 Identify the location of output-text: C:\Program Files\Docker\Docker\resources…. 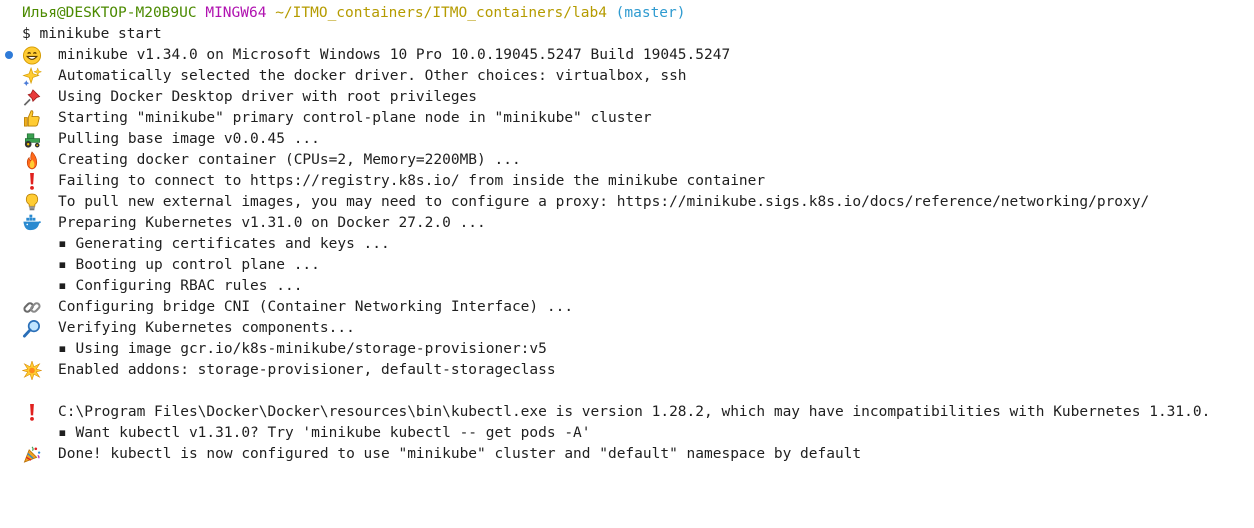
(634, 412).